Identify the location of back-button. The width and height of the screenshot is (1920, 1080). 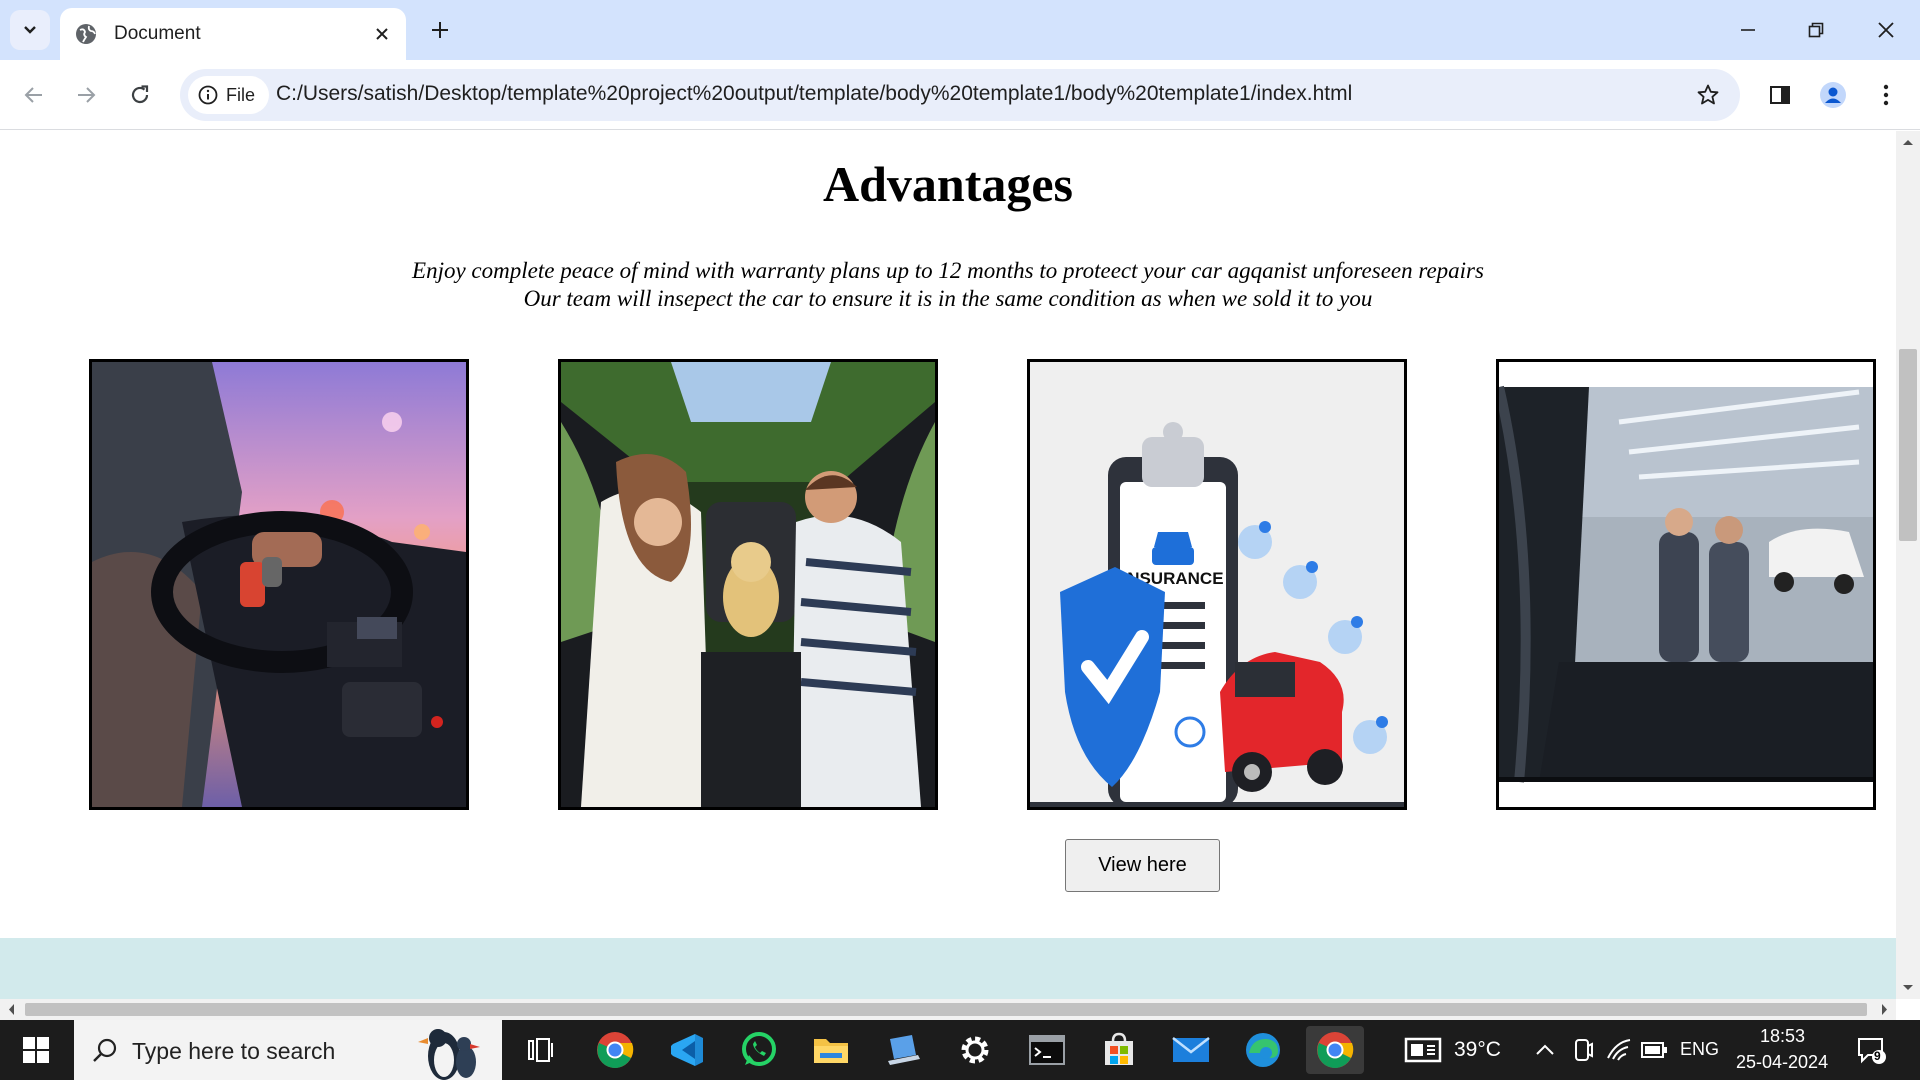
(34, 95).